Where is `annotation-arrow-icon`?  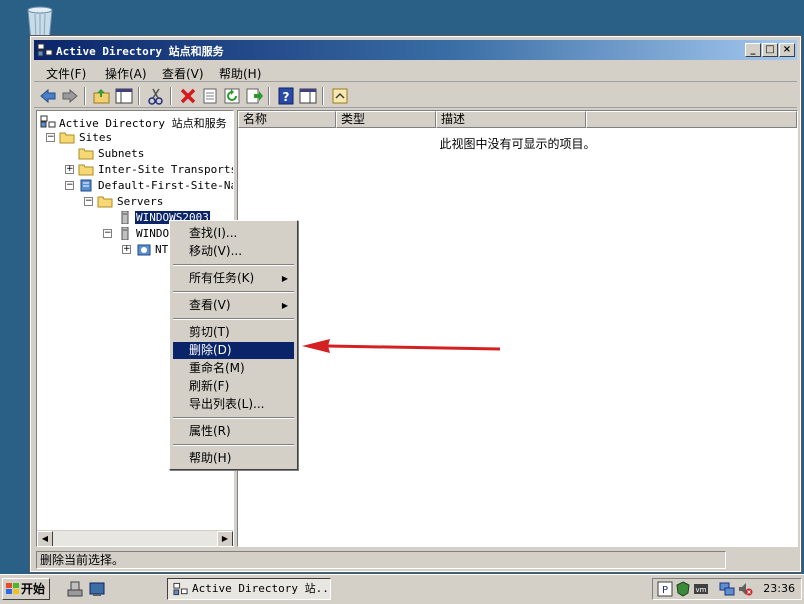
annotation-arrow-icon is located at coordinates (401, 346).